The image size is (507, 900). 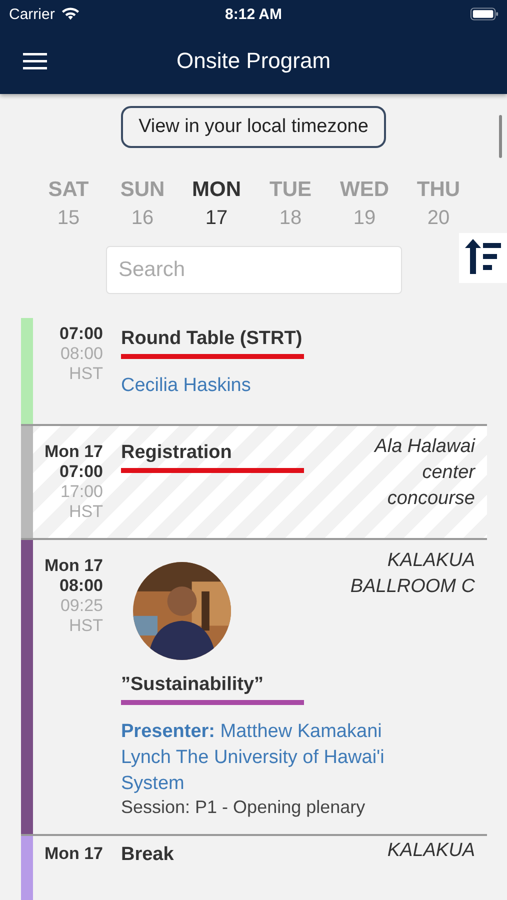 What do you see at coordinates (276, 386) in the screenshot?
I see `presenter-link: Cecilia Haskins` at bounding box center [276, 386].